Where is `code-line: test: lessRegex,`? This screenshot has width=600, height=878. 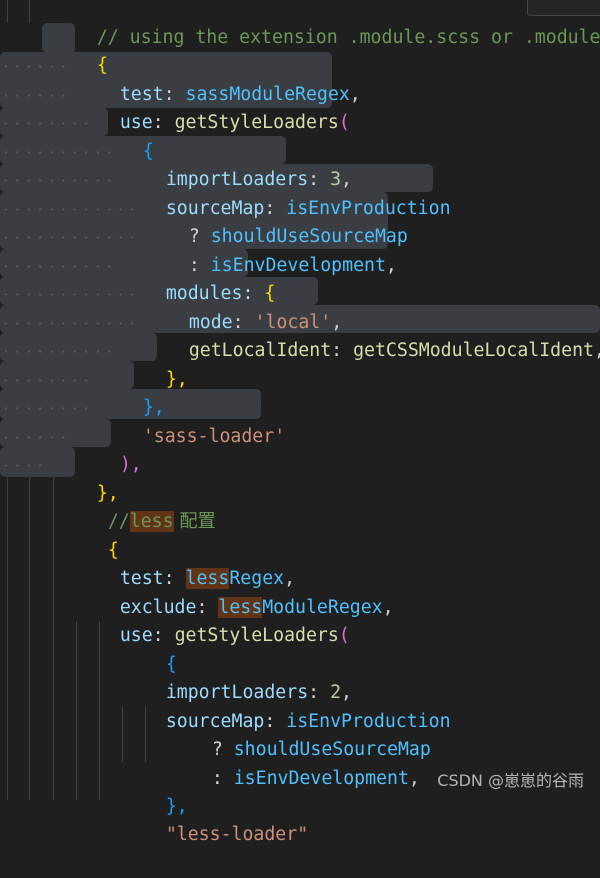 code-line: test: lessRegex, is located at coordinates (207, 578).